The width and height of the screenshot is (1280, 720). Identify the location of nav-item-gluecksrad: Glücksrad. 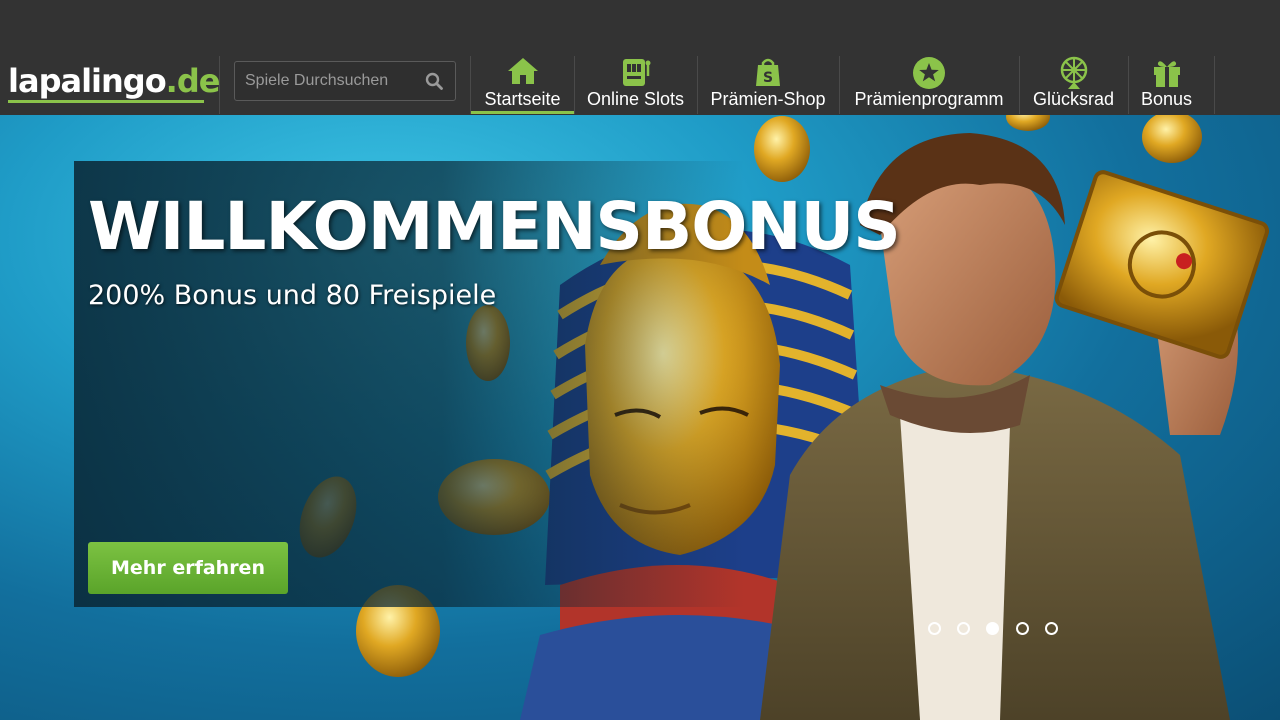
(1073, 85).